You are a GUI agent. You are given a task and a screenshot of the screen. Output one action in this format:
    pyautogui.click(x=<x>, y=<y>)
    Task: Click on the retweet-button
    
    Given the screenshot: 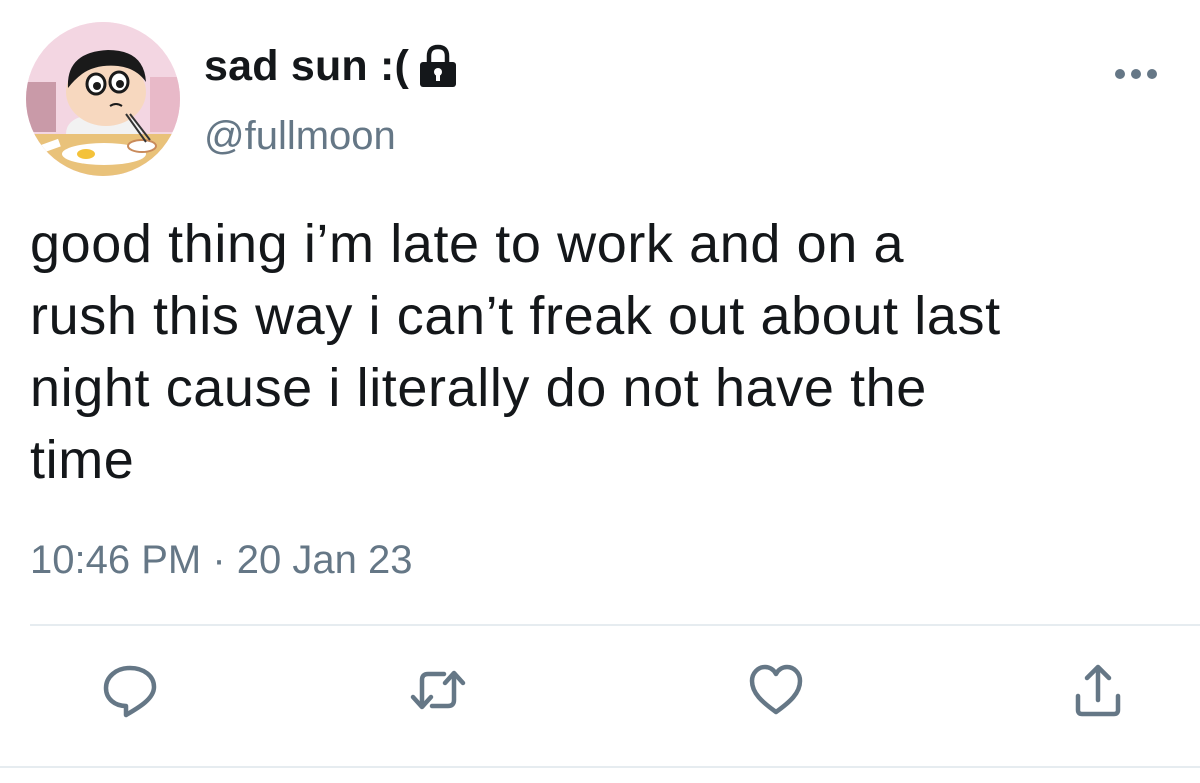 What is the action you would take?
    pyautogui.click(x=438, y=690)
    